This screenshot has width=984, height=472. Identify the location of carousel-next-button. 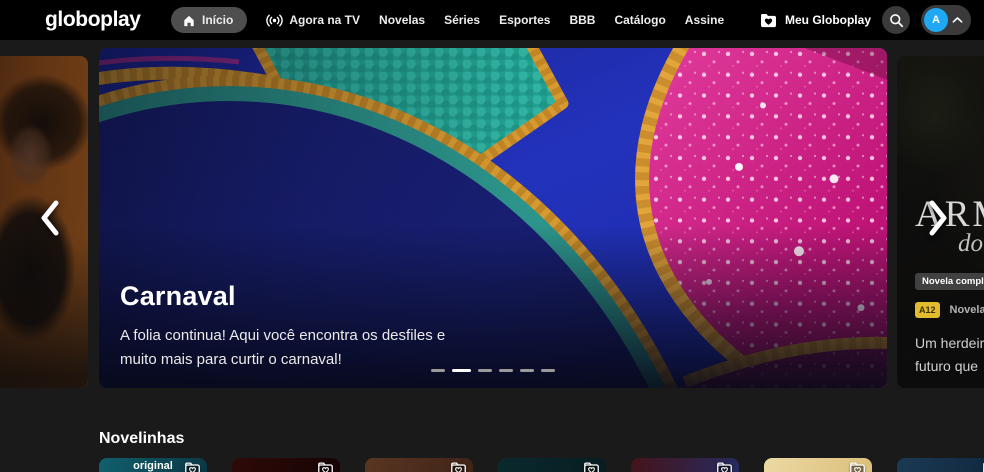
(937, 219).